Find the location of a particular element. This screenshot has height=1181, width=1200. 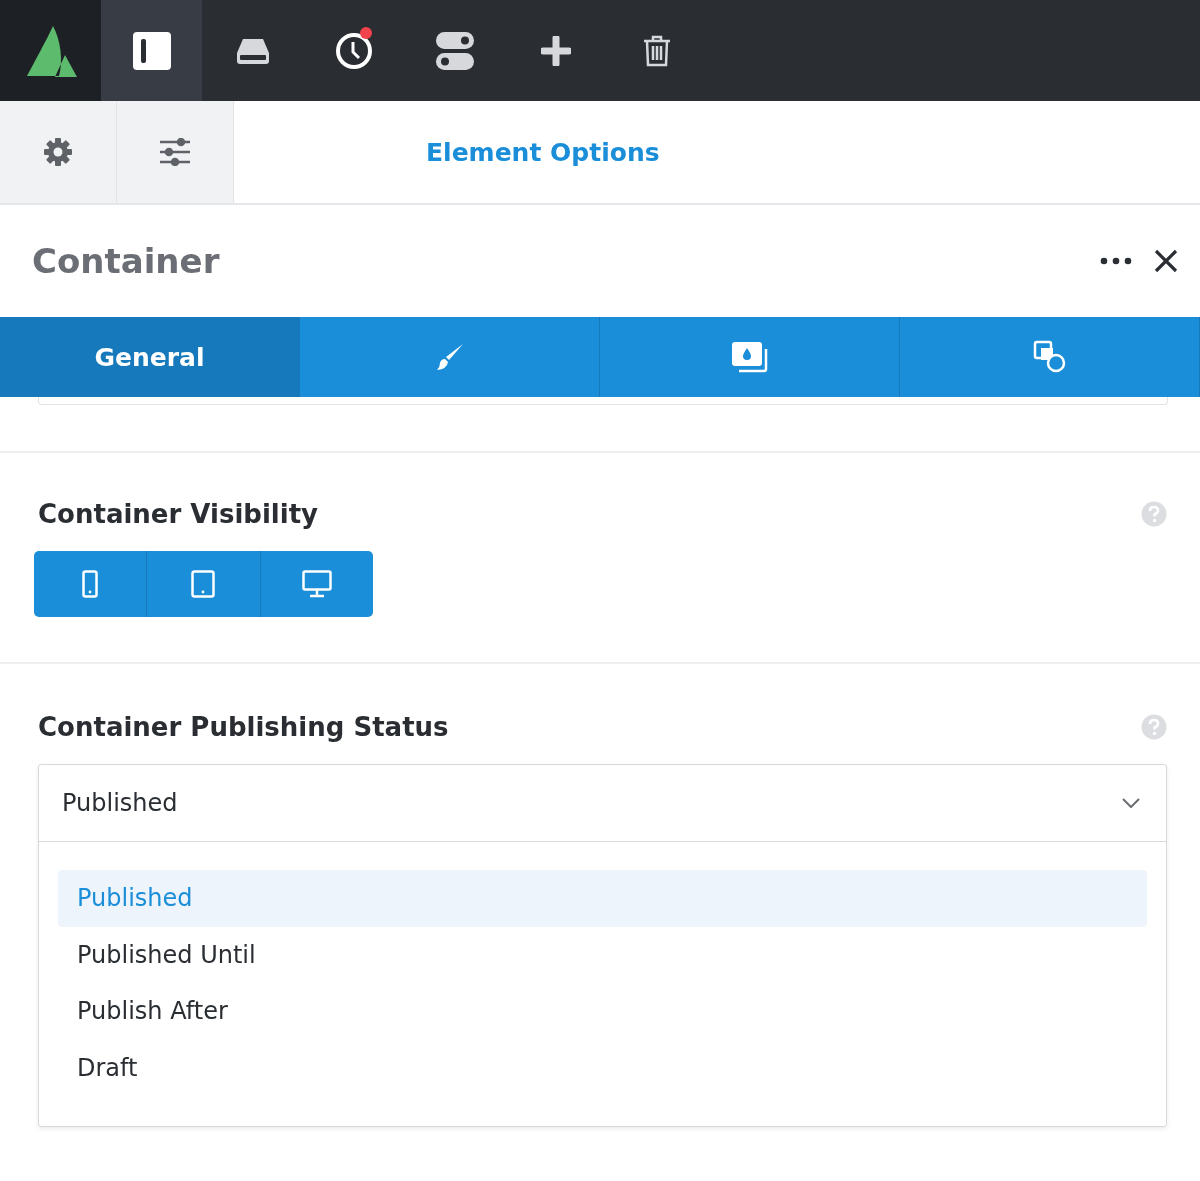

monitor-icon is located at coordinates (316, 584).